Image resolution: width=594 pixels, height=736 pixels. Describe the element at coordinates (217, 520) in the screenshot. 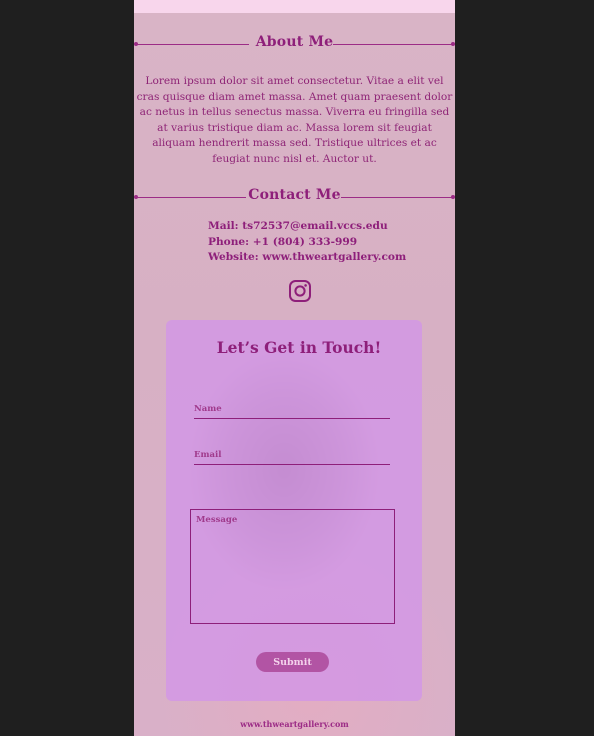

I see `message-placeholder: Message` at that location.